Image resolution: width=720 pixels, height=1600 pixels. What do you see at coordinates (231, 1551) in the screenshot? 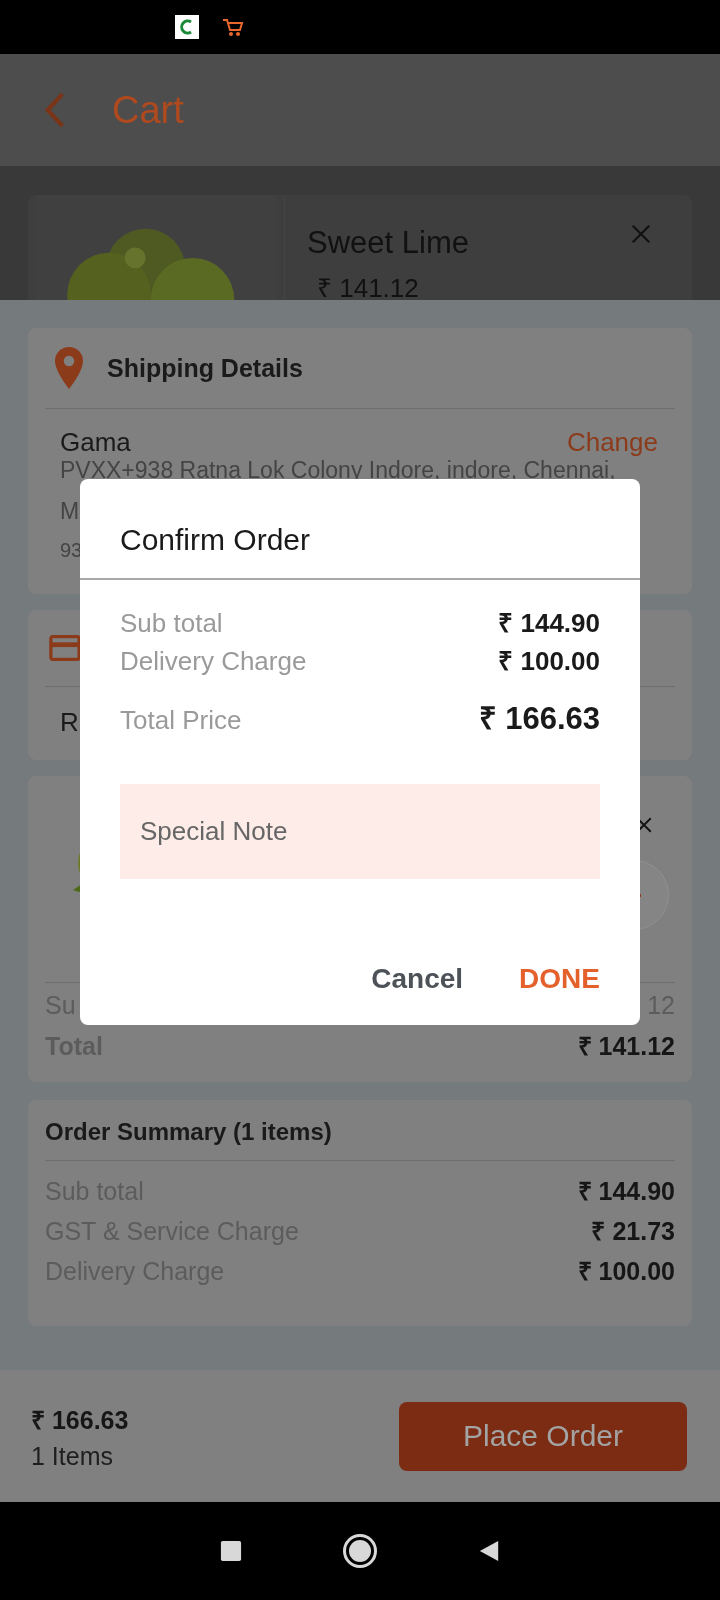
I see `recents-icon` at bounding box center [231, 1551].